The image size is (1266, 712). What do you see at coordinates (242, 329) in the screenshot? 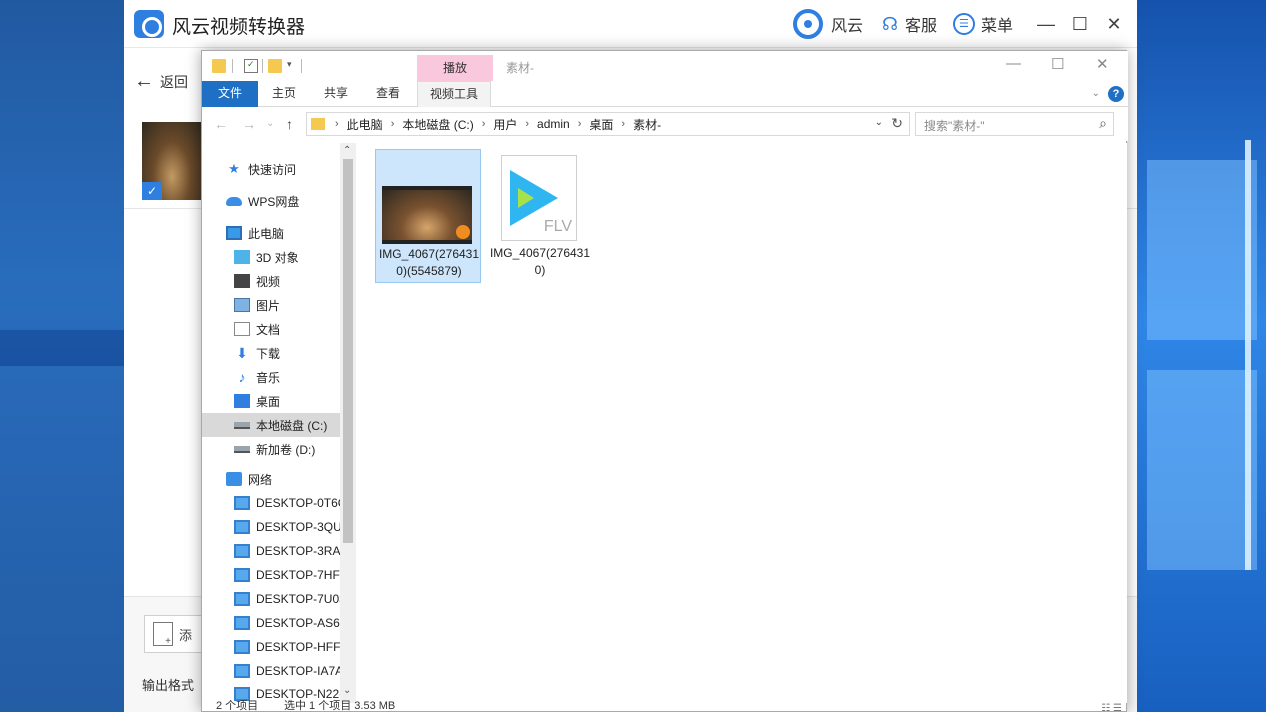
I see `documents-folder-icon` at bounding box center [242, 329].